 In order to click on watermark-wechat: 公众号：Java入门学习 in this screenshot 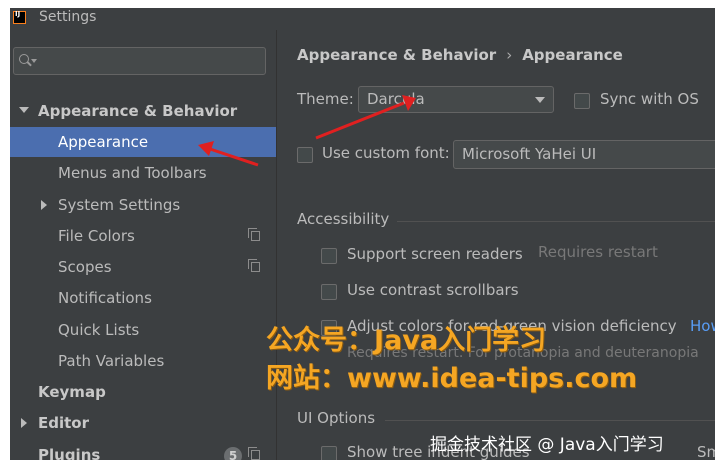, I will do `click(406, 340)`.